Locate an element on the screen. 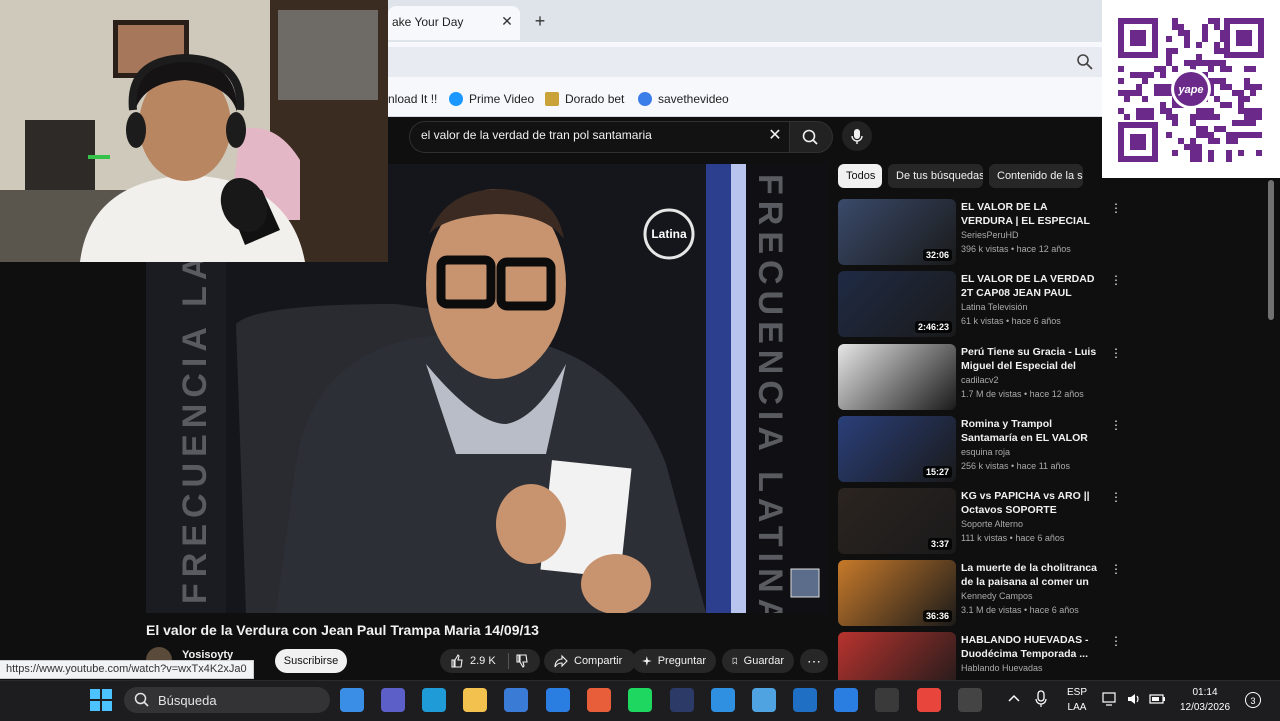 This screenshot has width=1280, height=721. file-explorer-icon is located at coordinates (475, 700).